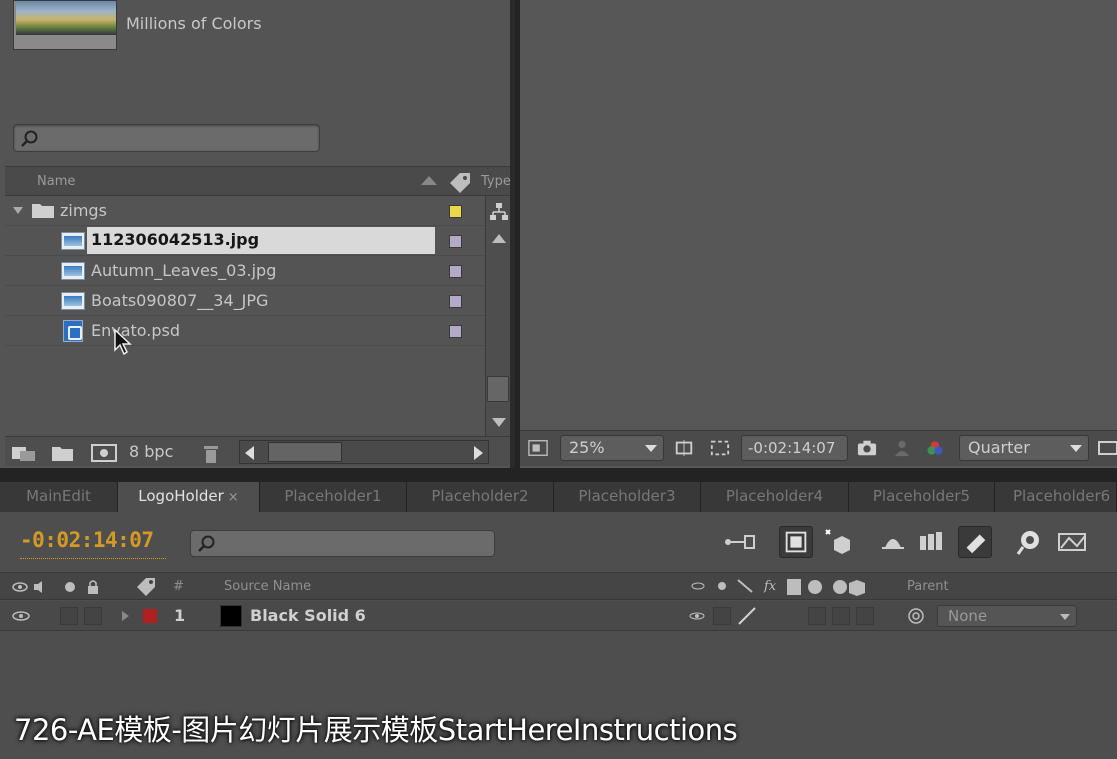 The width and height of the screenshot is (1117, 759). What do you see at coordinates (478, 453) in the screenshot?
I see `scroll-right-arrow` at bounding box center [478, 453].